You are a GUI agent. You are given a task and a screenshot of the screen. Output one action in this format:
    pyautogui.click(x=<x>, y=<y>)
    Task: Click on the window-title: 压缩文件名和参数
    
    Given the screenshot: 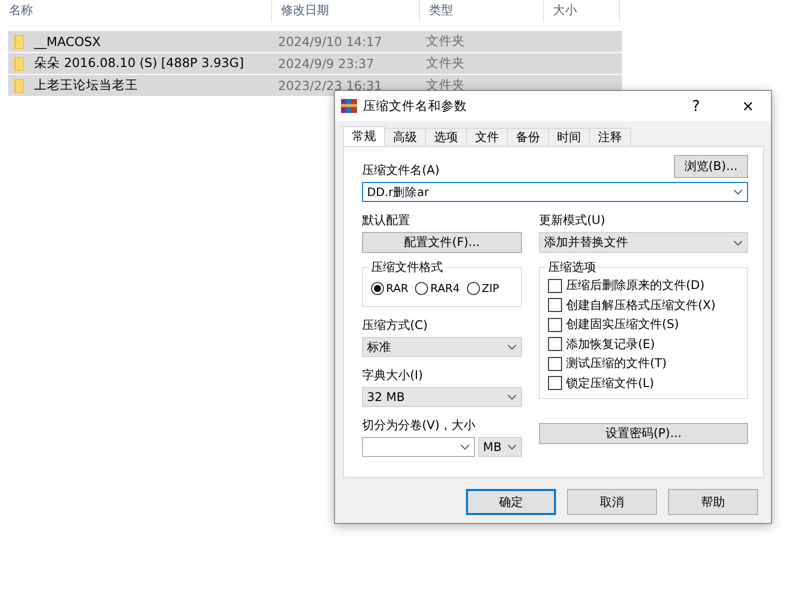 What is the action you would take?
    pyautogui.click(x=415, y=106)
    